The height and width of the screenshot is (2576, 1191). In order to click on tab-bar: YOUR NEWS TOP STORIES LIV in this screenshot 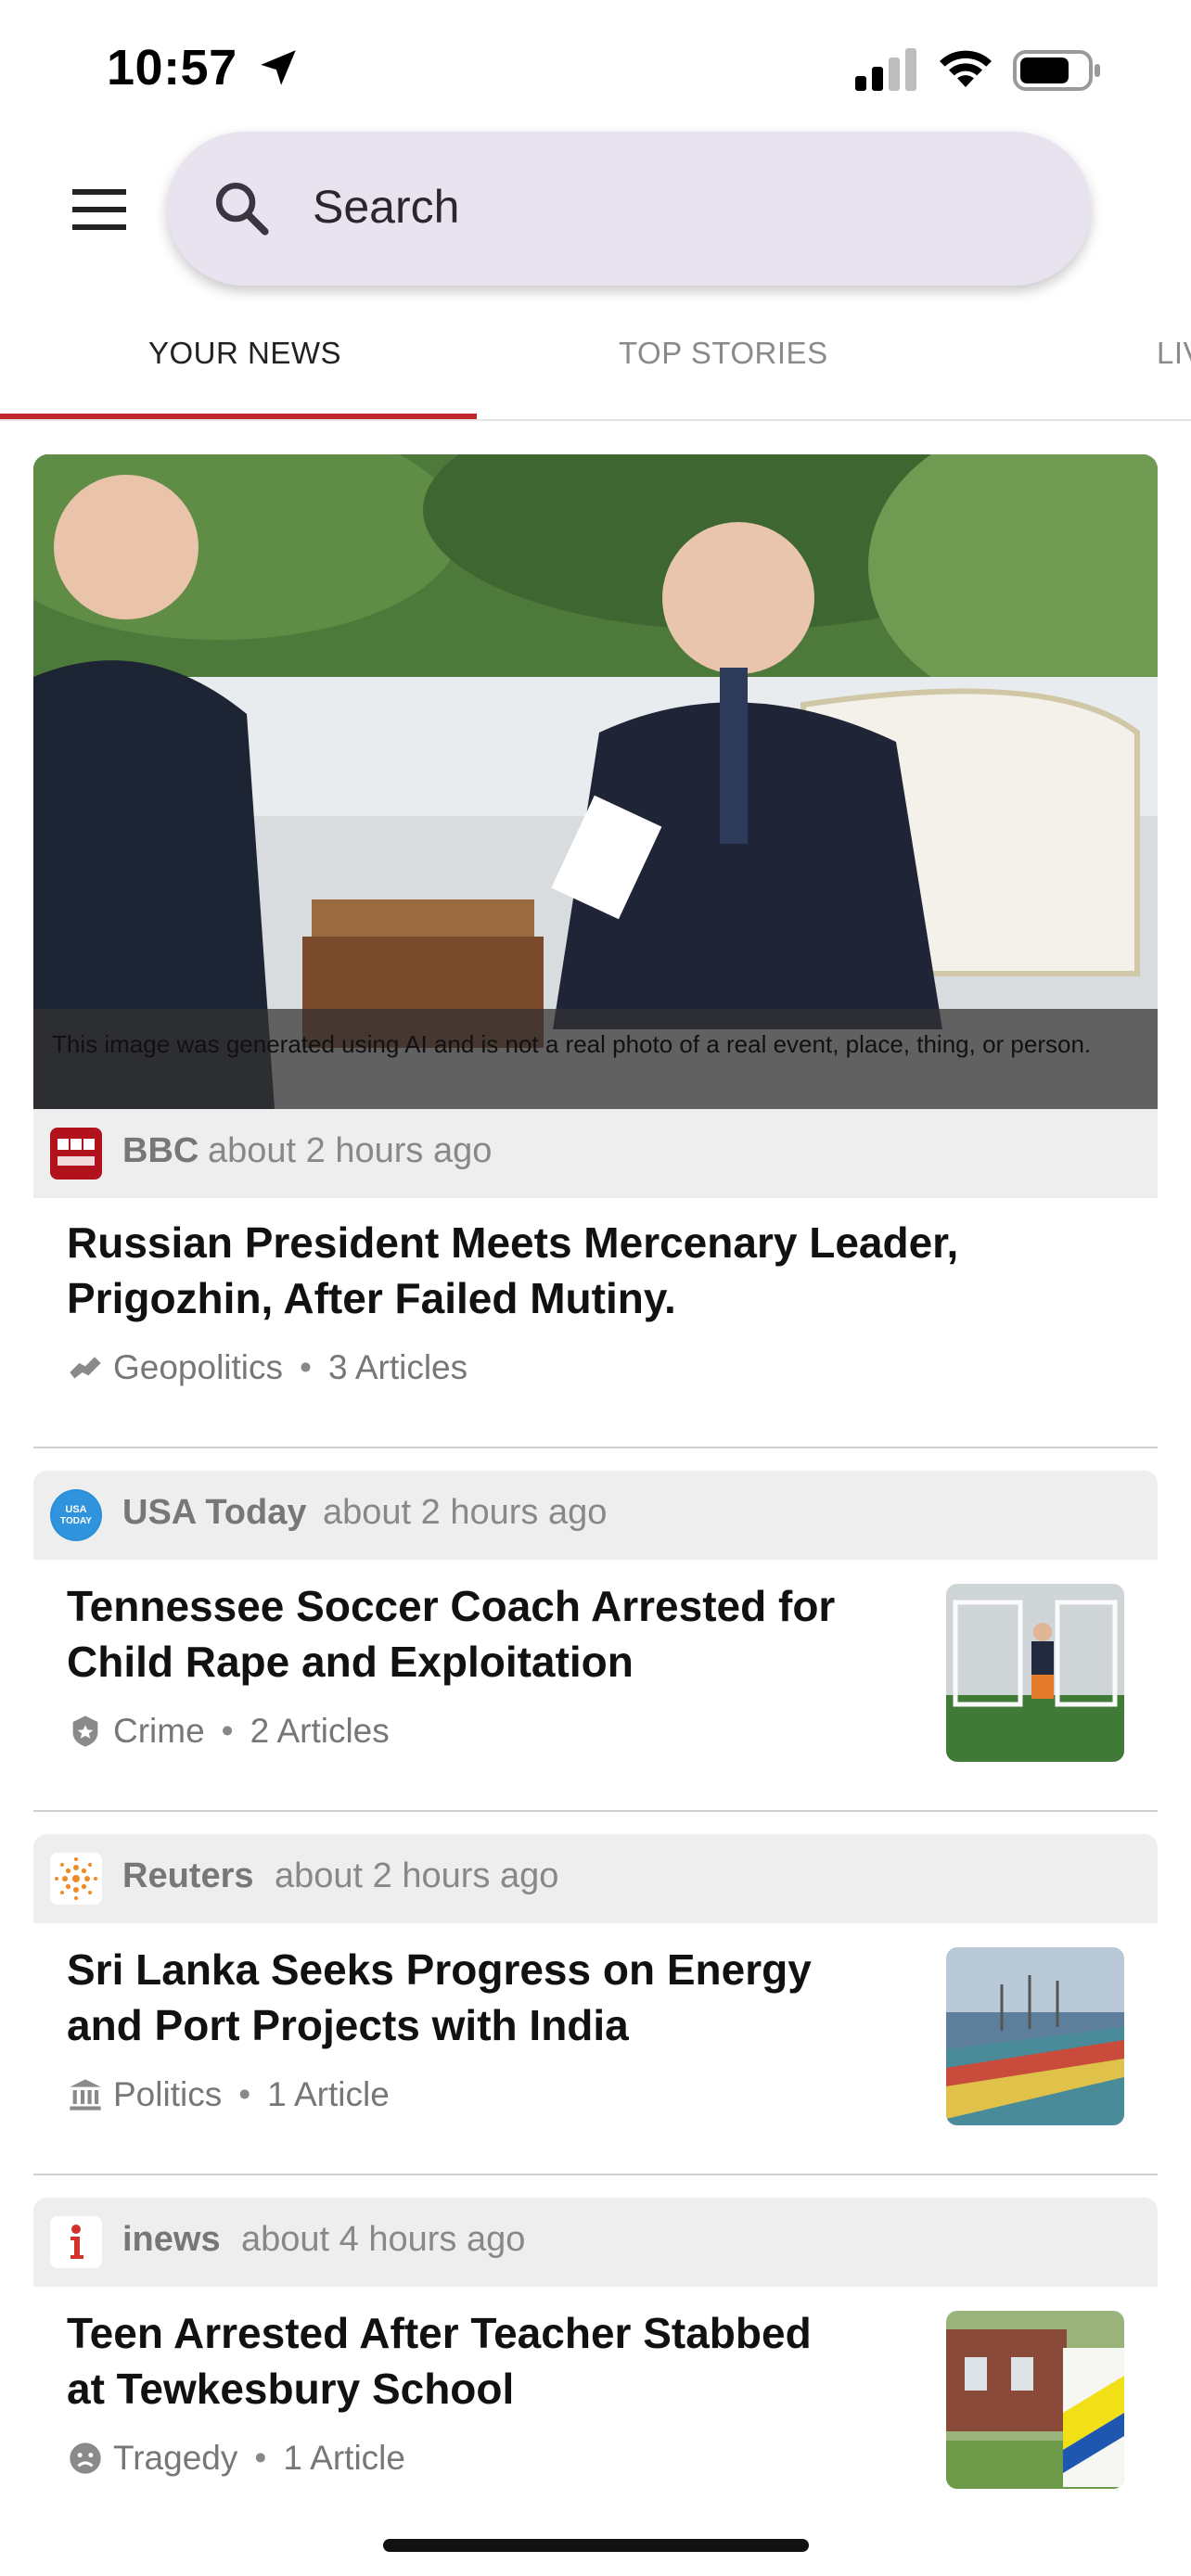, I will do `click(595, 363)`.